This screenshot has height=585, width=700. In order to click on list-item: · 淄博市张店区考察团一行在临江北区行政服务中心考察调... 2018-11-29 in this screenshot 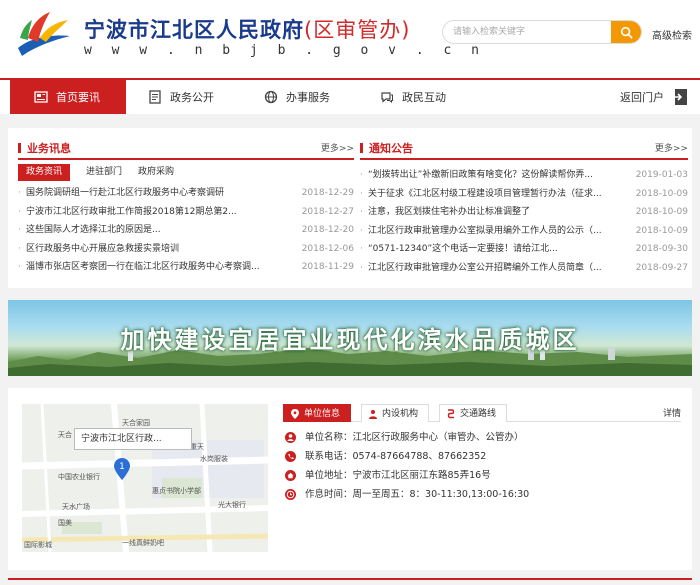, I will do `click(186, 267)`.